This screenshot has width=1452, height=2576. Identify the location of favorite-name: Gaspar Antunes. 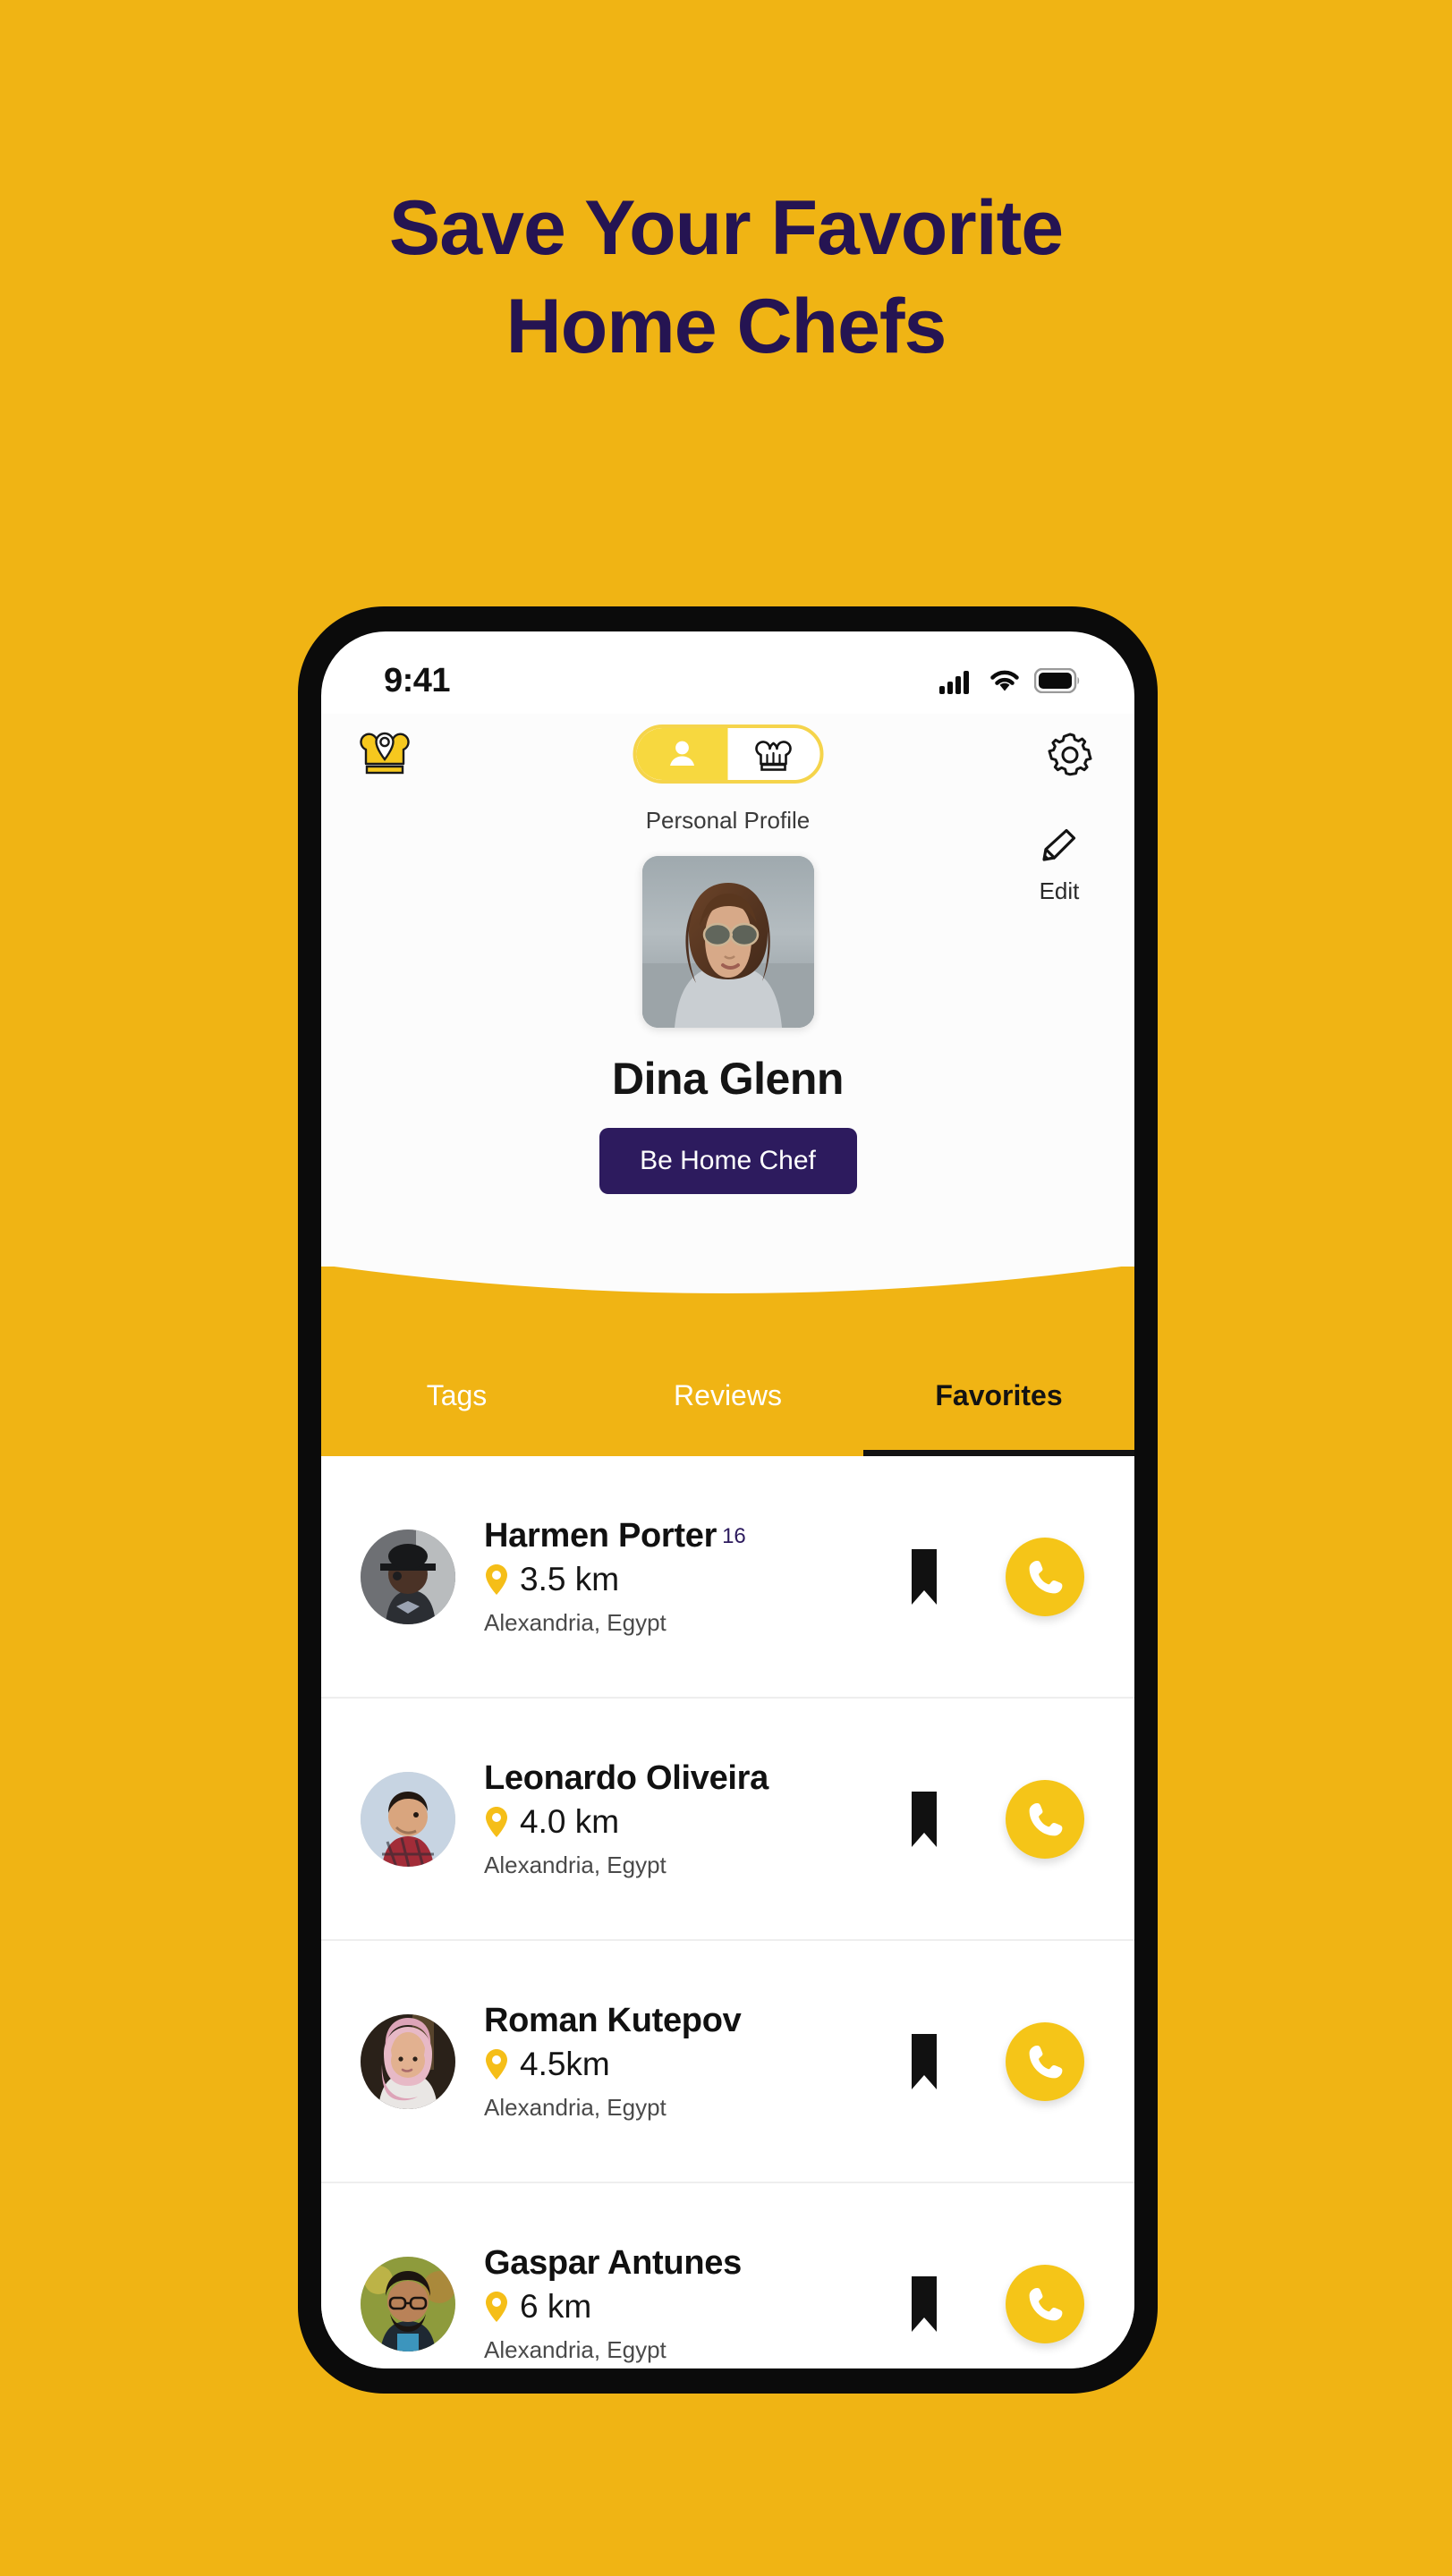
(613, 2262).